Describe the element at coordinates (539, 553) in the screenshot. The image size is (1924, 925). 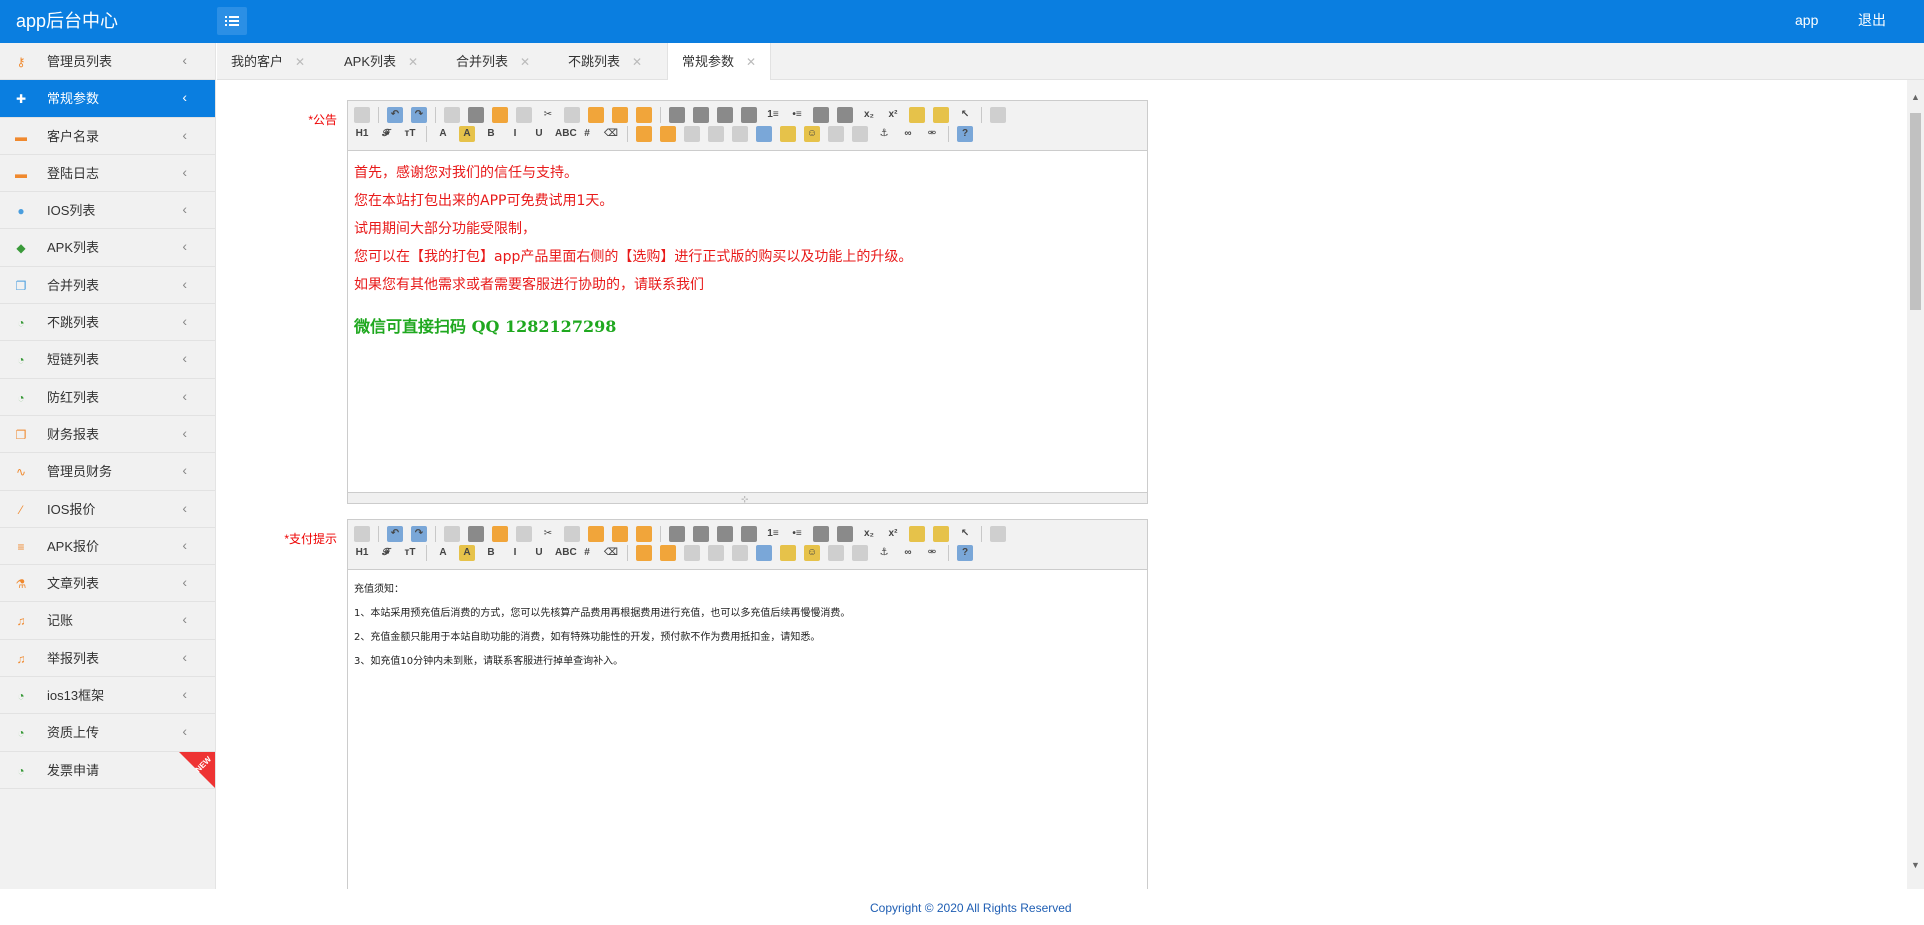
I see `underline-icon: U` at that location.